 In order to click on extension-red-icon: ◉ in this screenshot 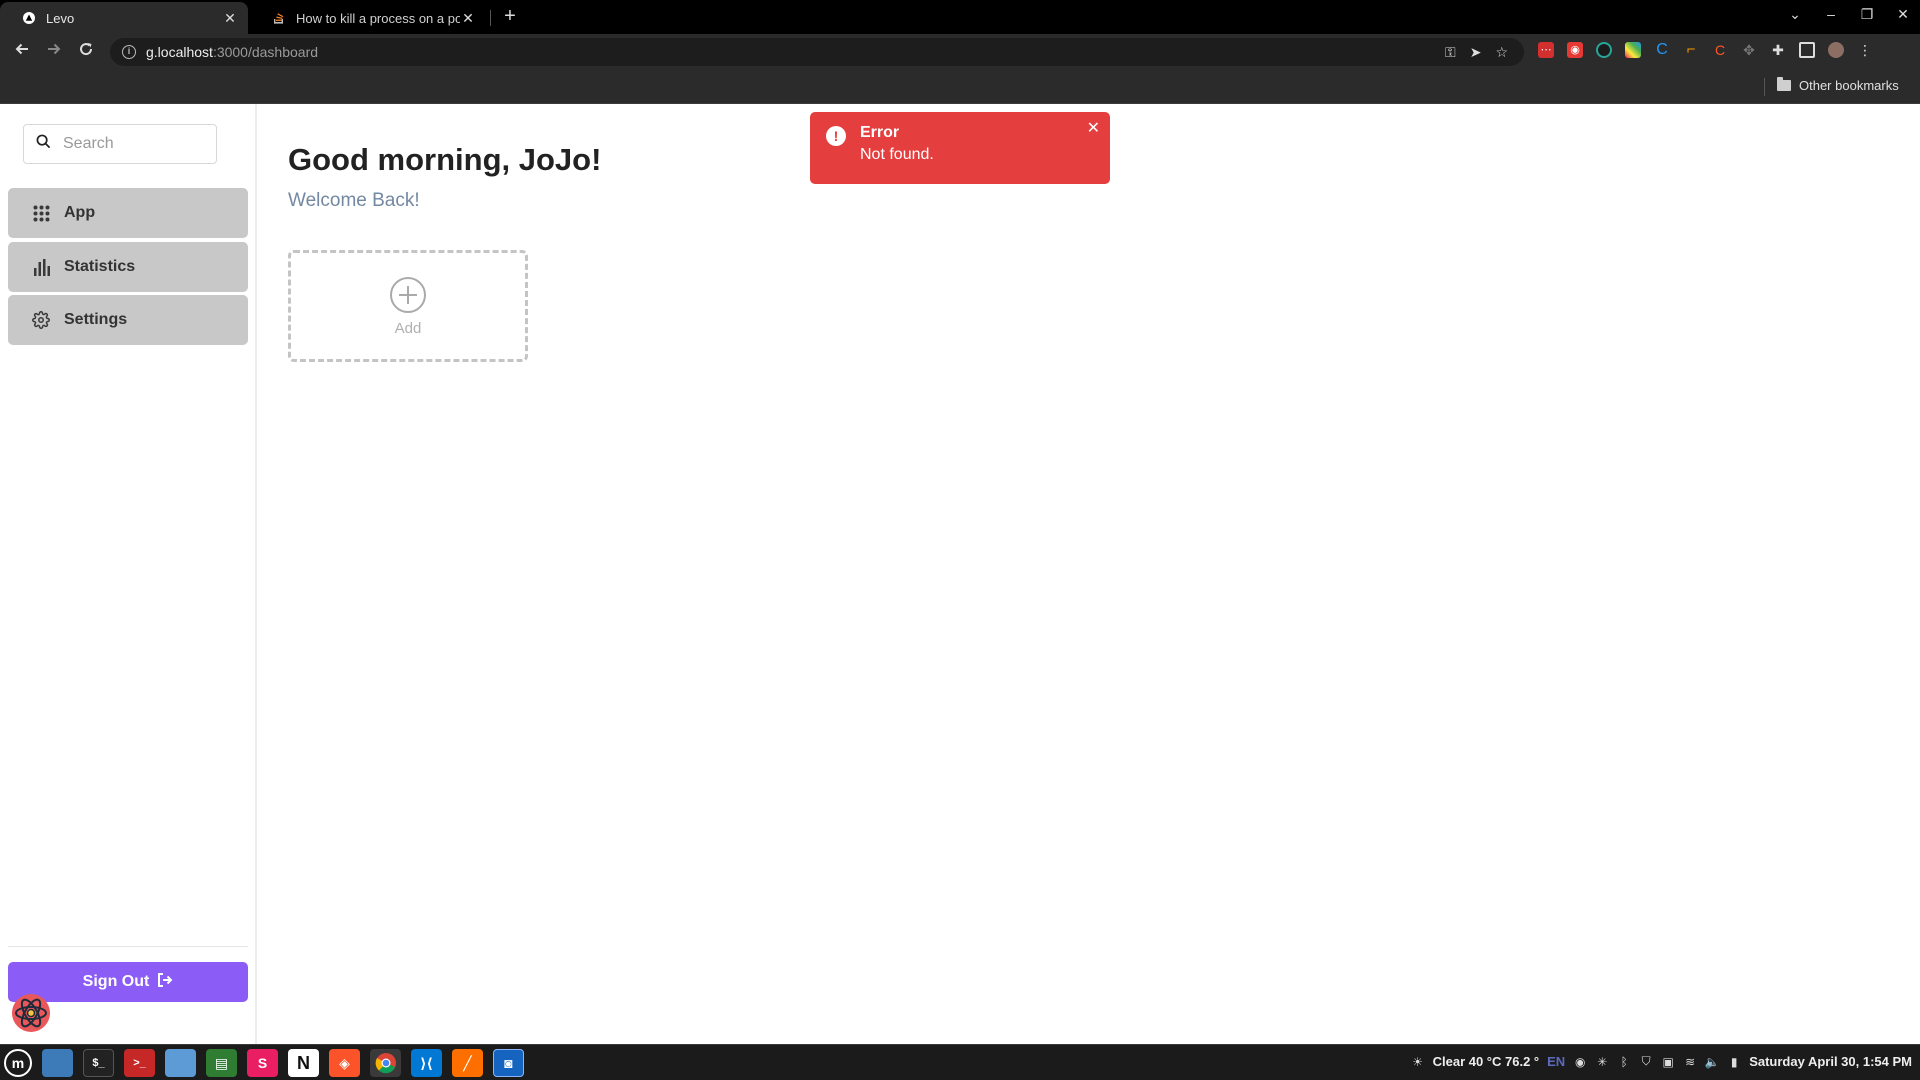, I will do `click(1575, 50)`.